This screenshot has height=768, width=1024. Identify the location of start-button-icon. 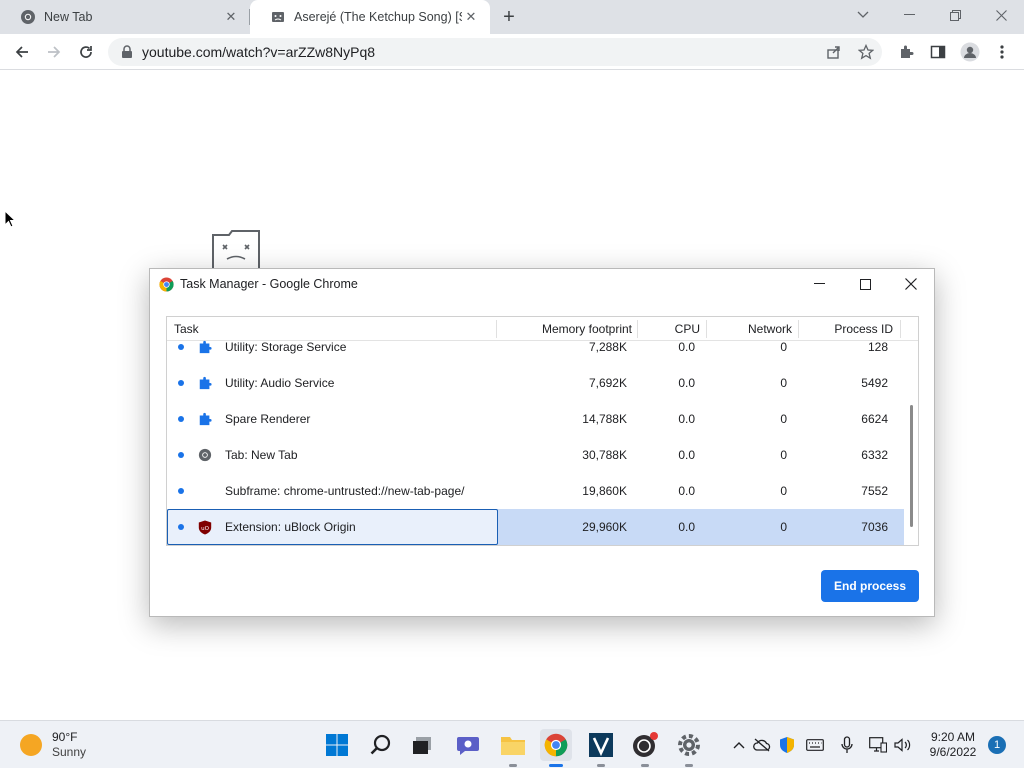
(337, 745).